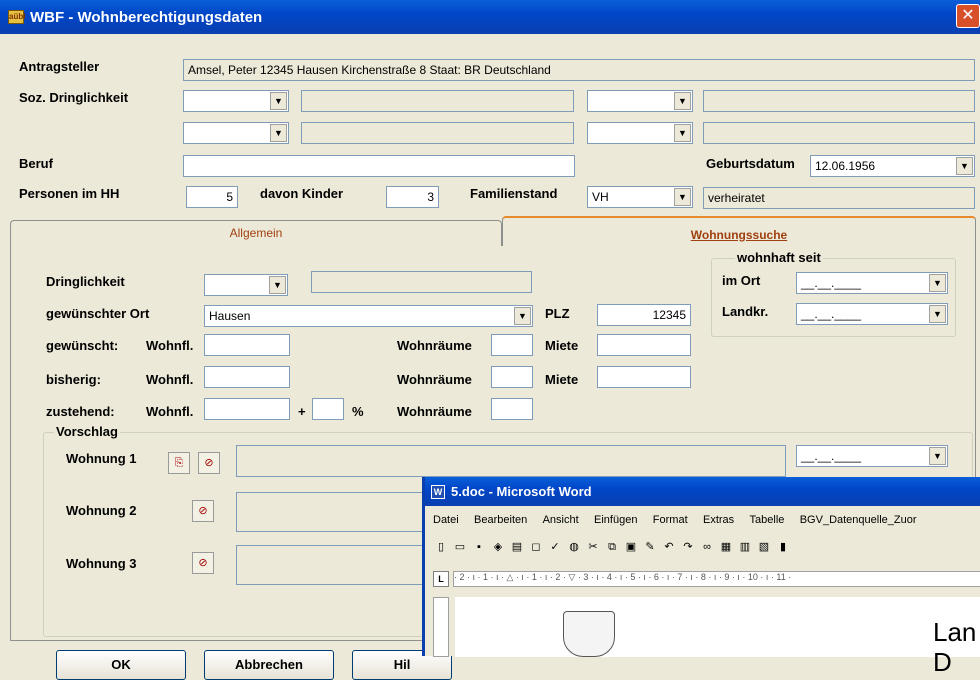  I want to click on spelling-icon: ✓, so click(555, 547).